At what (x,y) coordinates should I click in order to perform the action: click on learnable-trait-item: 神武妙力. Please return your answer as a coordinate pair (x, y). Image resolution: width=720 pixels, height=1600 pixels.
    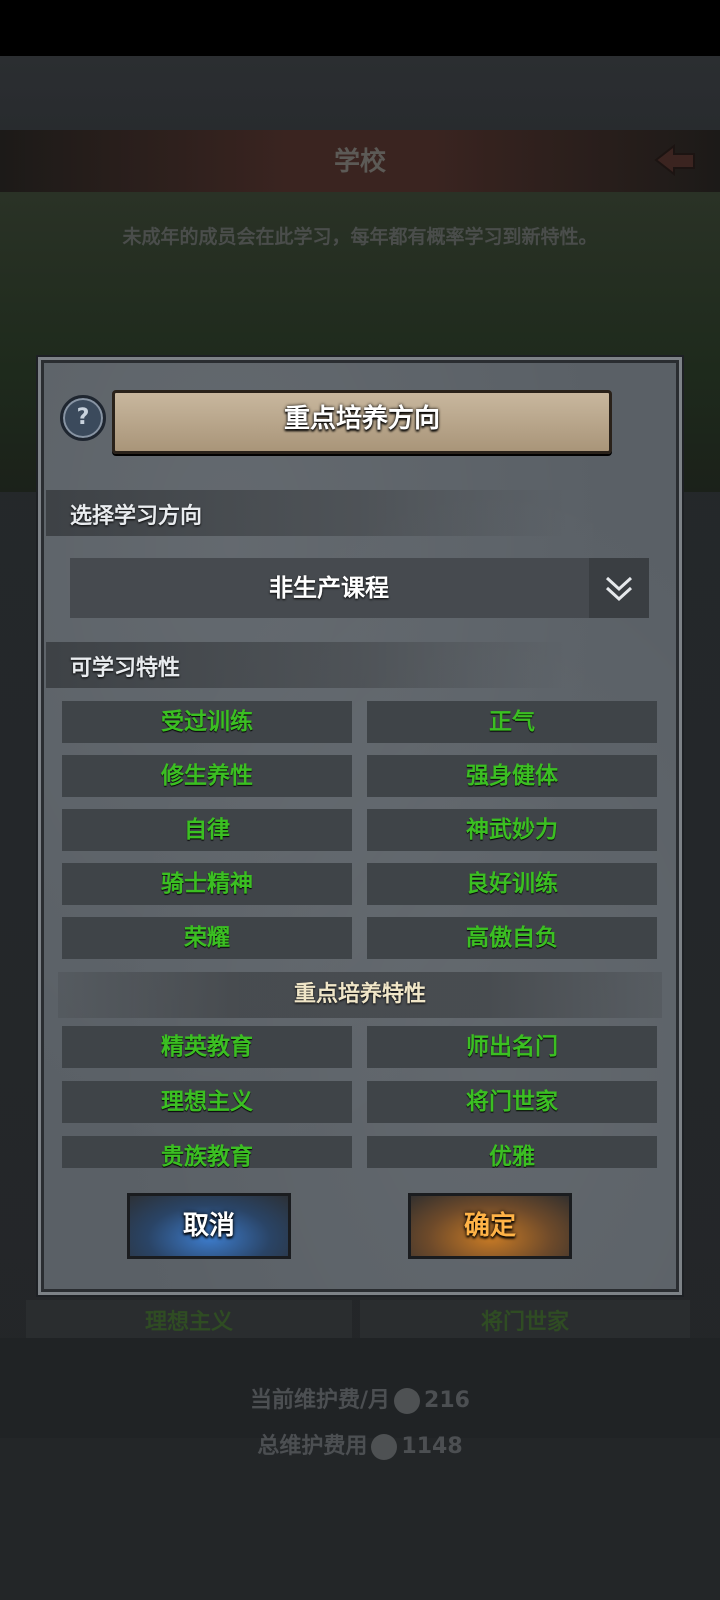
    Looking at the image, I should click on (512, 830).